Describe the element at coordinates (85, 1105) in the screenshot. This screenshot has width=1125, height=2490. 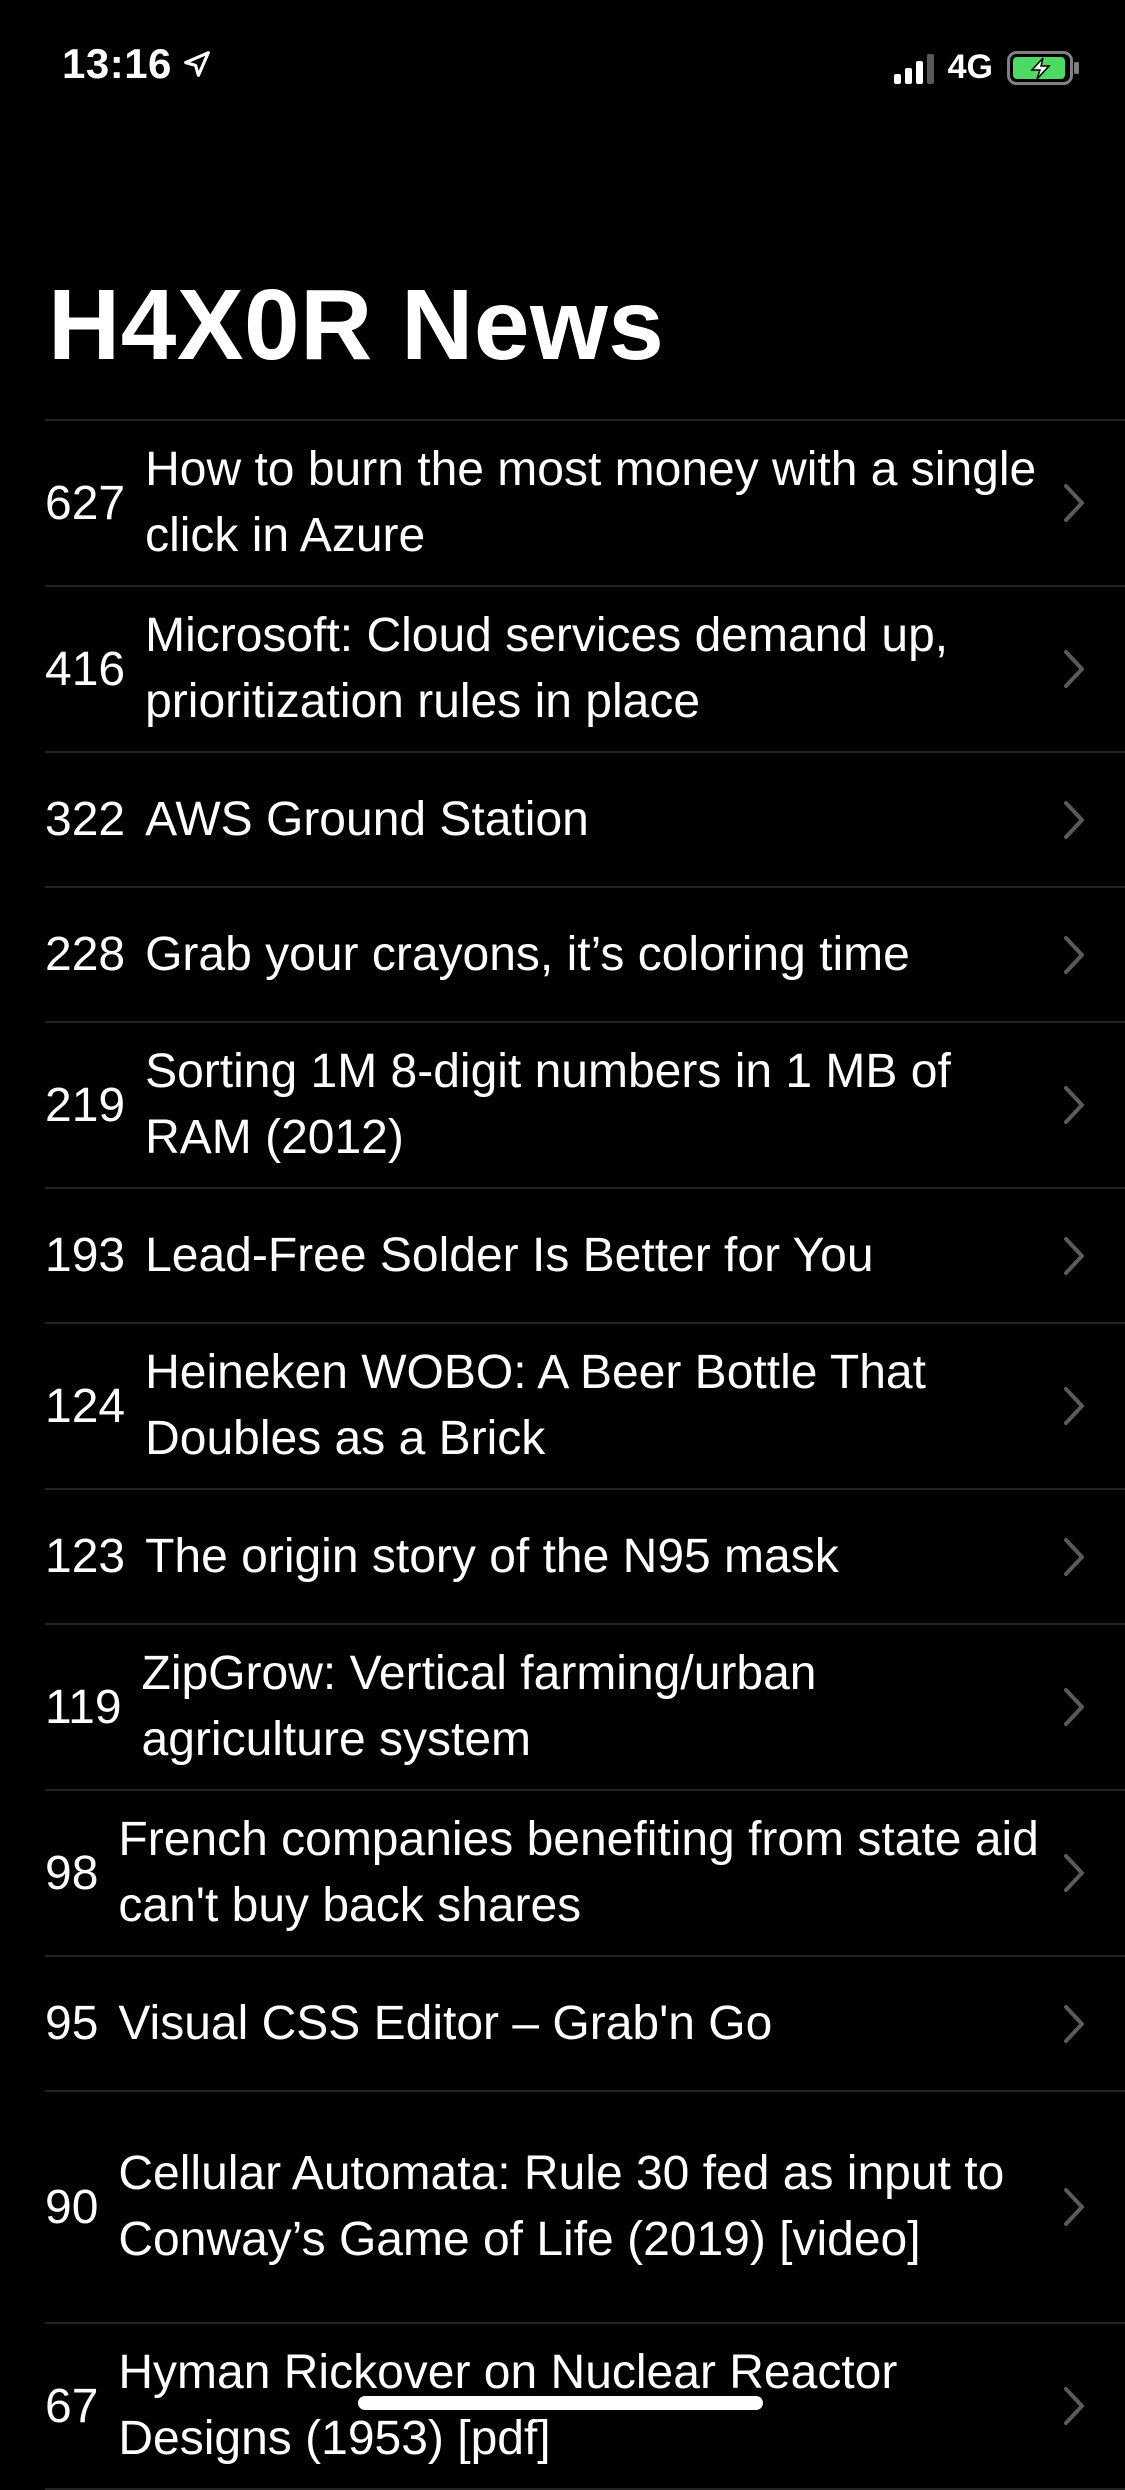
I see `story-score: 219` at that location.